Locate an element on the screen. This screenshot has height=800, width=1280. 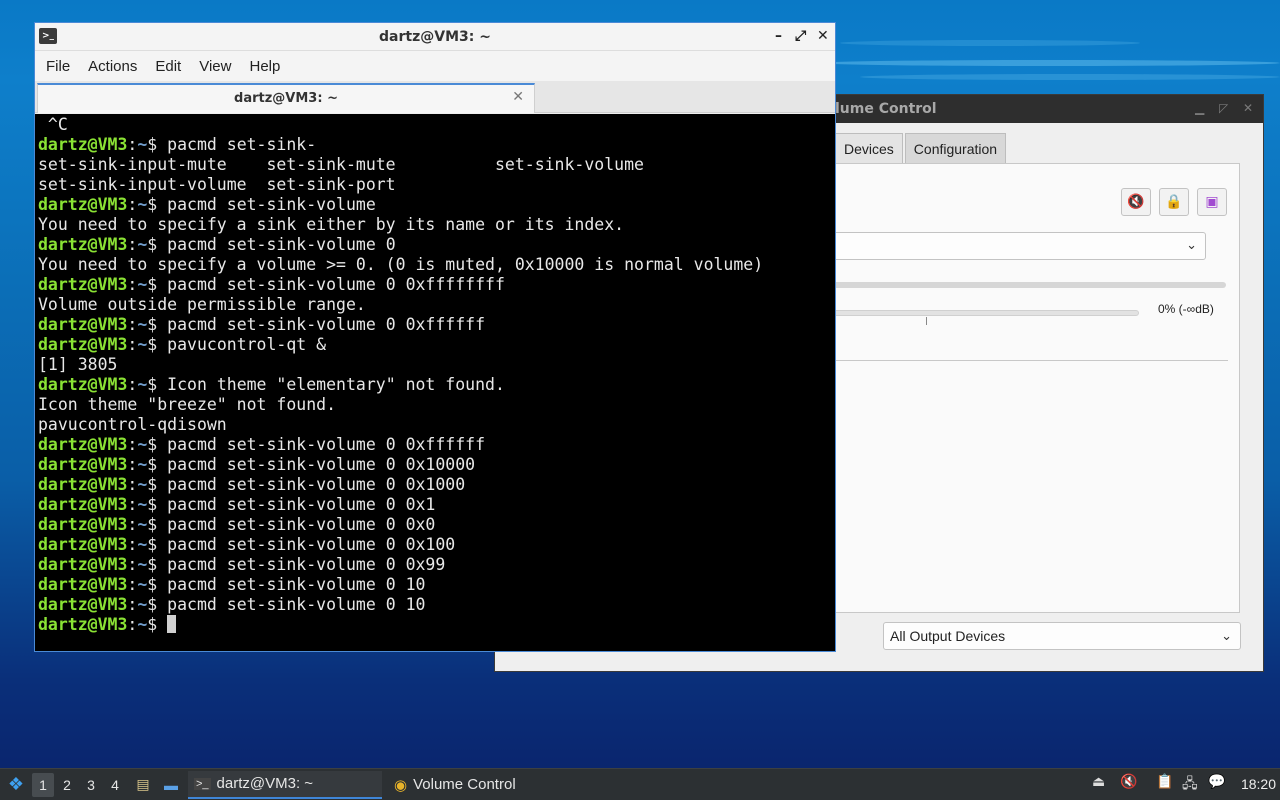
mute-button: 🔇 is located at coordinates (1136, 202).